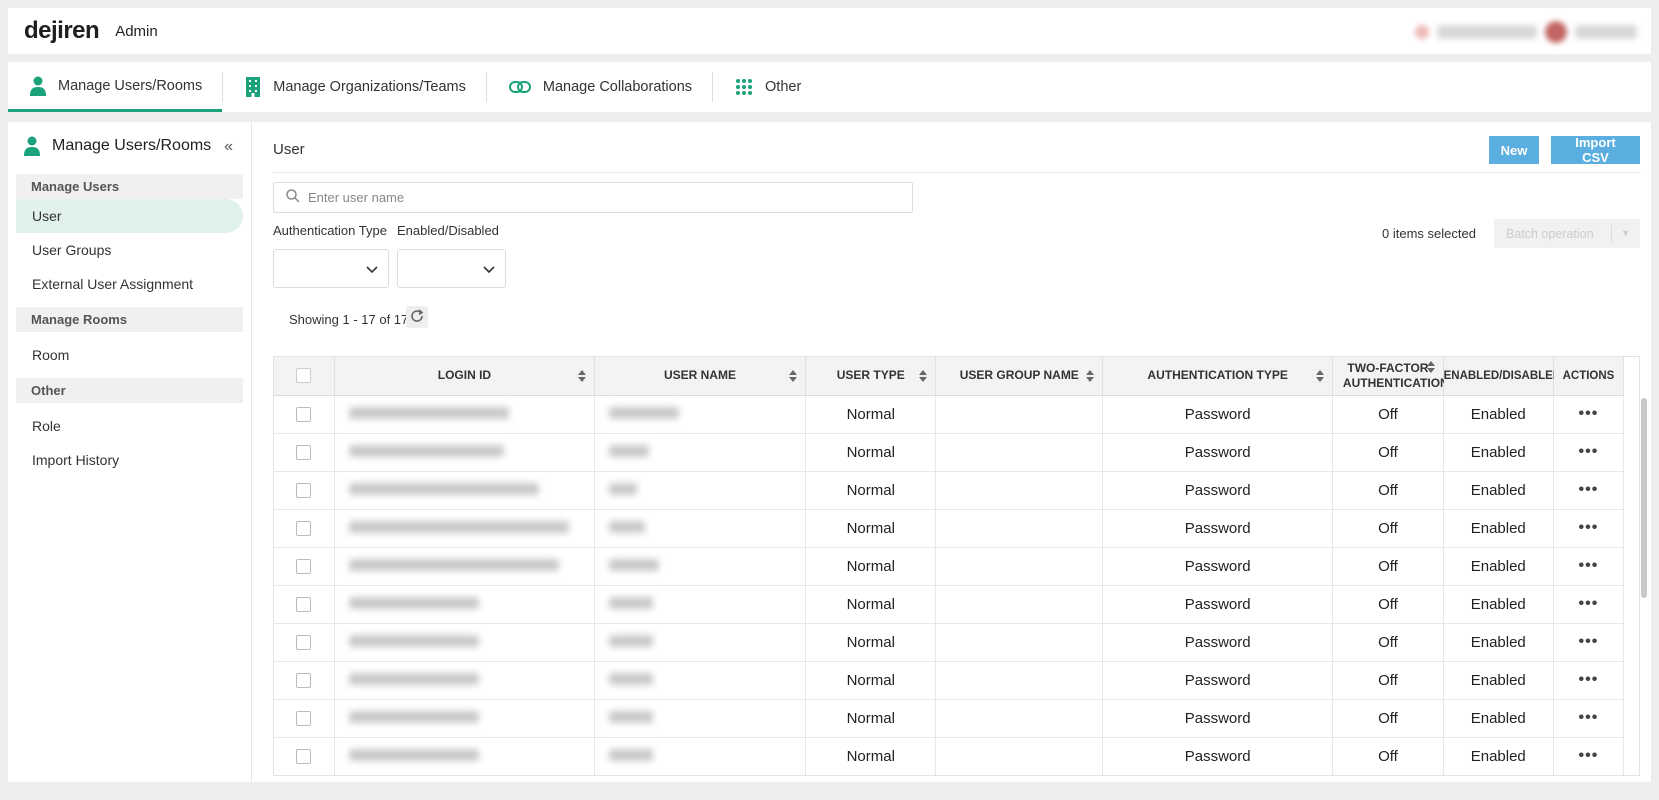 This screenshot has height=800, width=1659. Describe the element at coordinates (464, 376) in the screenshot. I see `column-header-login-id: LOGIN ID` at that location.